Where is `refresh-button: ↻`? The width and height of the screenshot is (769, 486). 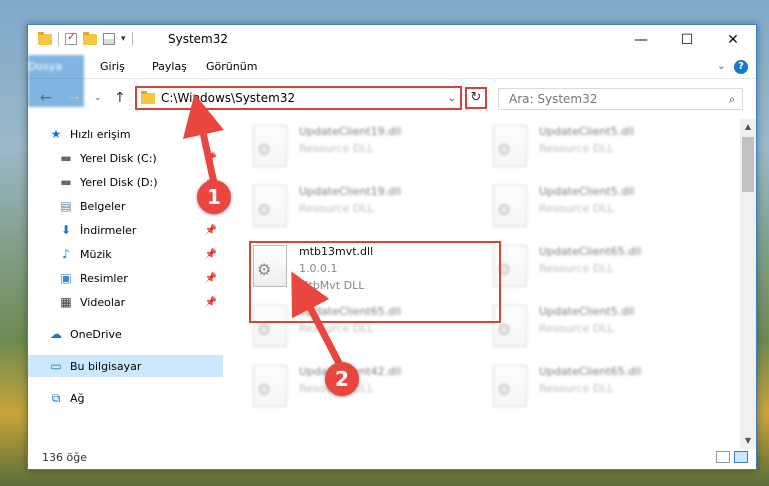
refresh-button: ↻ is located at coordinates (476, 98).